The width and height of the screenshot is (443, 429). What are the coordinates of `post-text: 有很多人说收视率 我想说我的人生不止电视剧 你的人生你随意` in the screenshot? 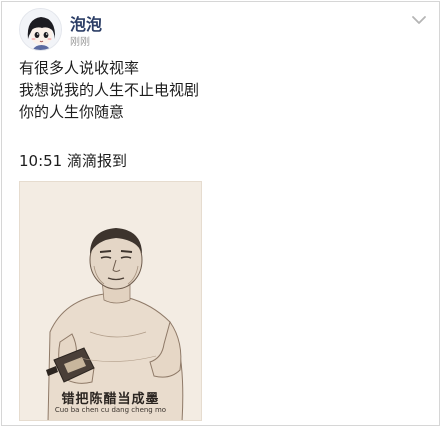 It's located at (109, 90).